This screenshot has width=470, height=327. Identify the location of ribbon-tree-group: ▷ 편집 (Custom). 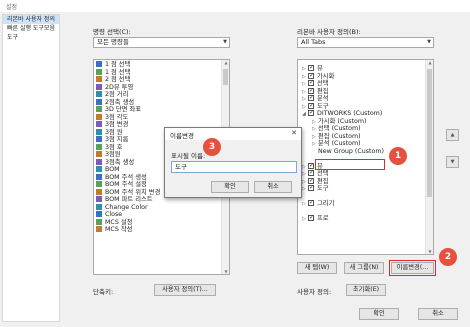
(367, 137).